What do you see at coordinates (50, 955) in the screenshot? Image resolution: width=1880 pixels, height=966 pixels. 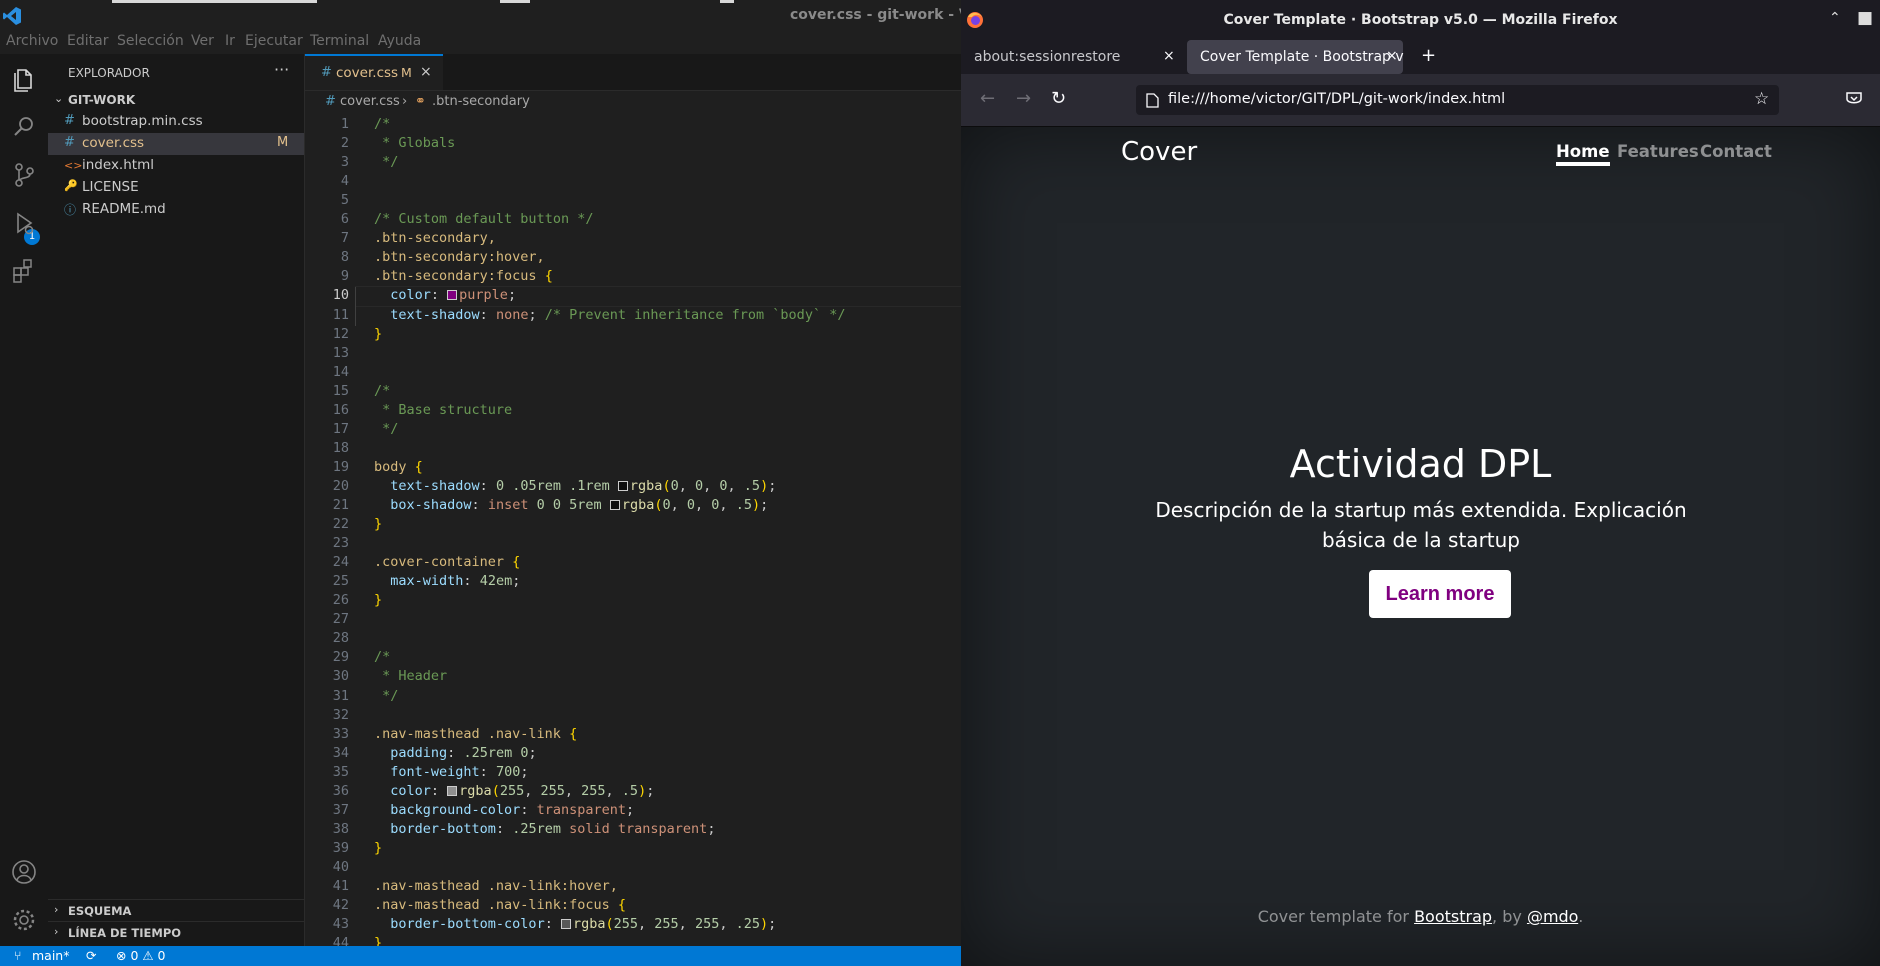 I see `git-branch: main*` at bounding box center [50, 955].